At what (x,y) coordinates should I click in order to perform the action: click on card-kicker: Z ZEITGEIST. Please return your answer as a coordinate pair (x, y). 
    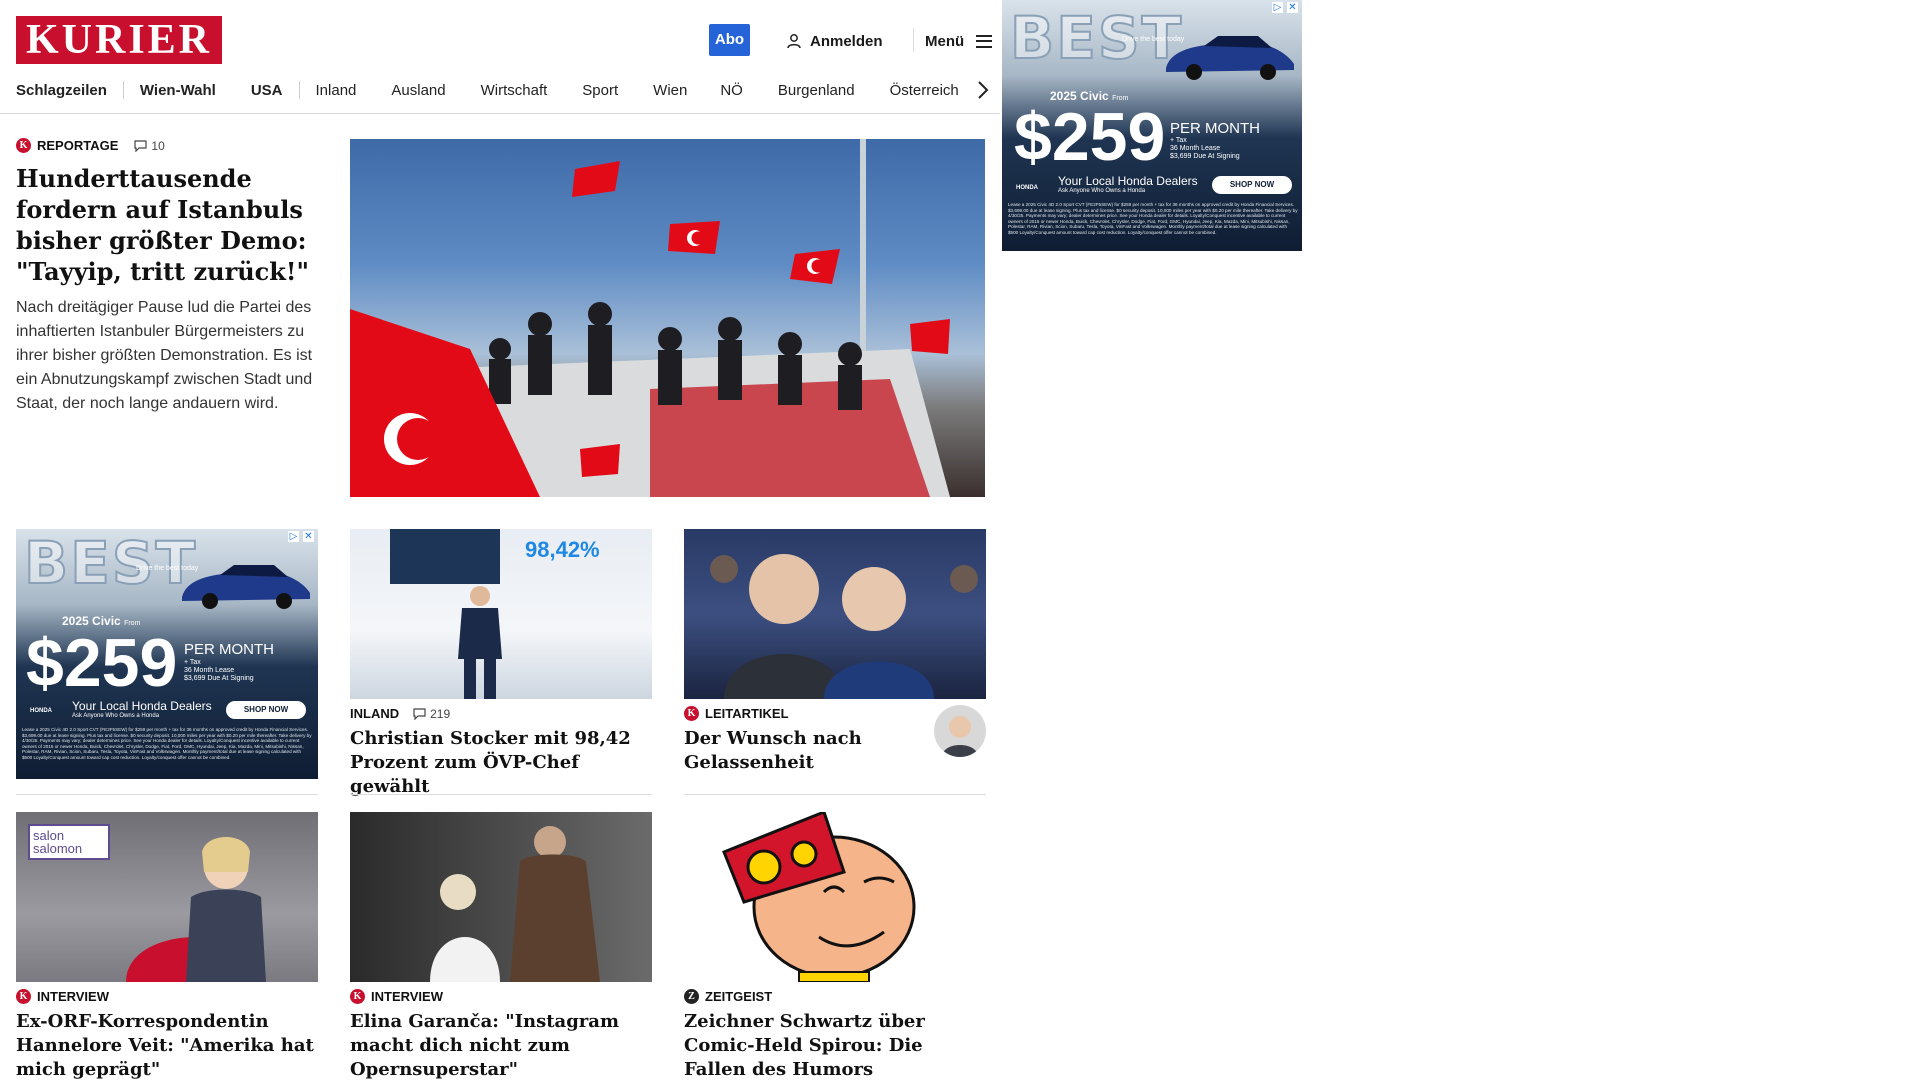
    Looking at the image, I should click on (835, 996).